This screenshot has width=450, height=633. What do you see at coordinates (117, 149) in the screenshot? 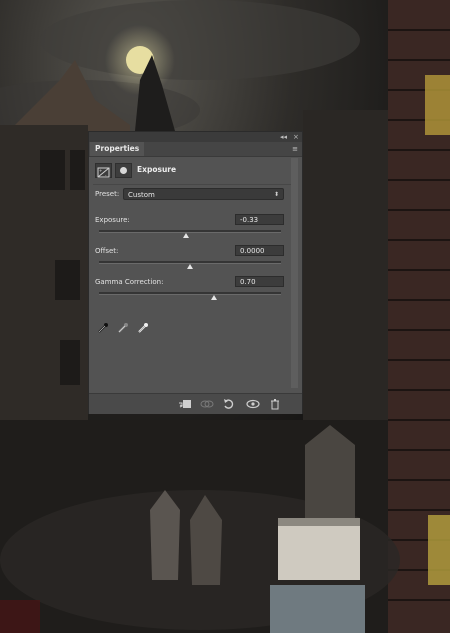
I see `tab-properties: Properties` at bounding box center [117, 149].